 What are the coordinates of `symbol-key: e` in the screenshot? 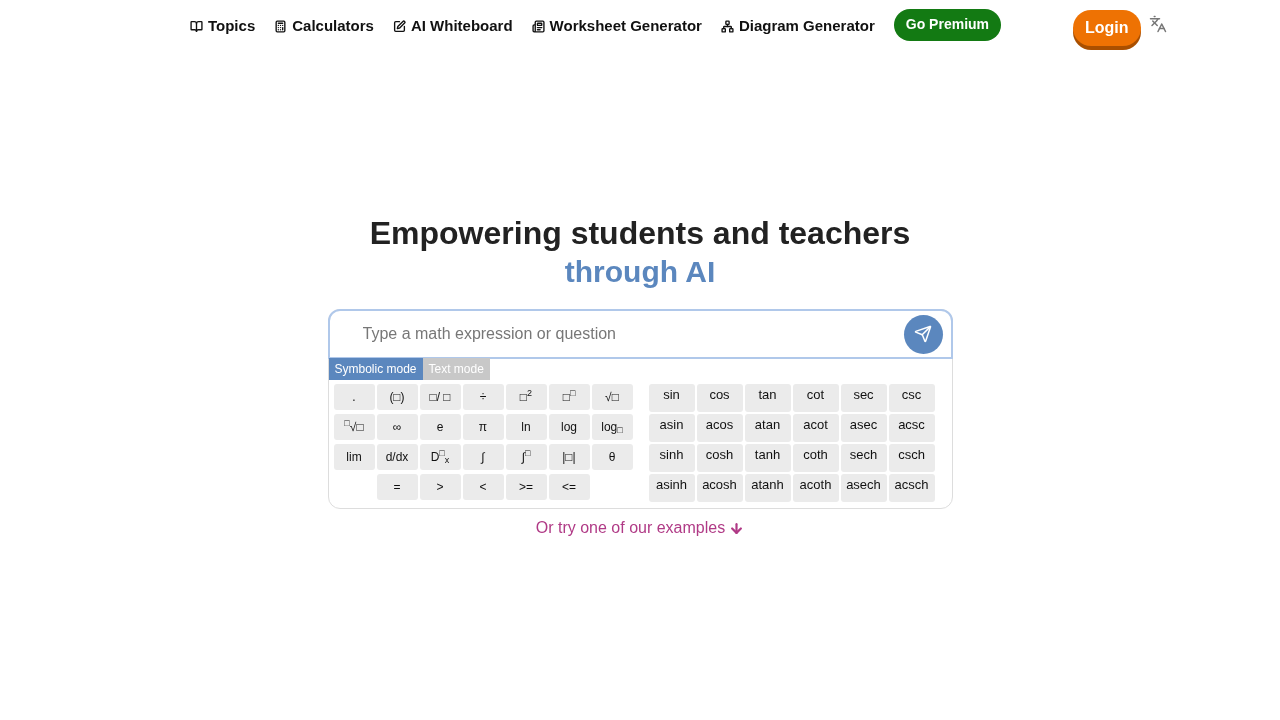 It's located at (440, 427).